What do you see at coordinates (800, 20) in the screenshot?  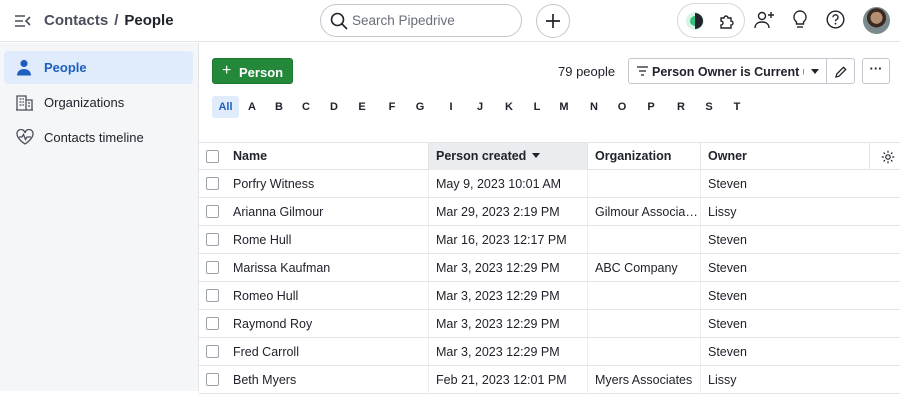 I see `lightbulb-icon` at bounding box center [800, 20].